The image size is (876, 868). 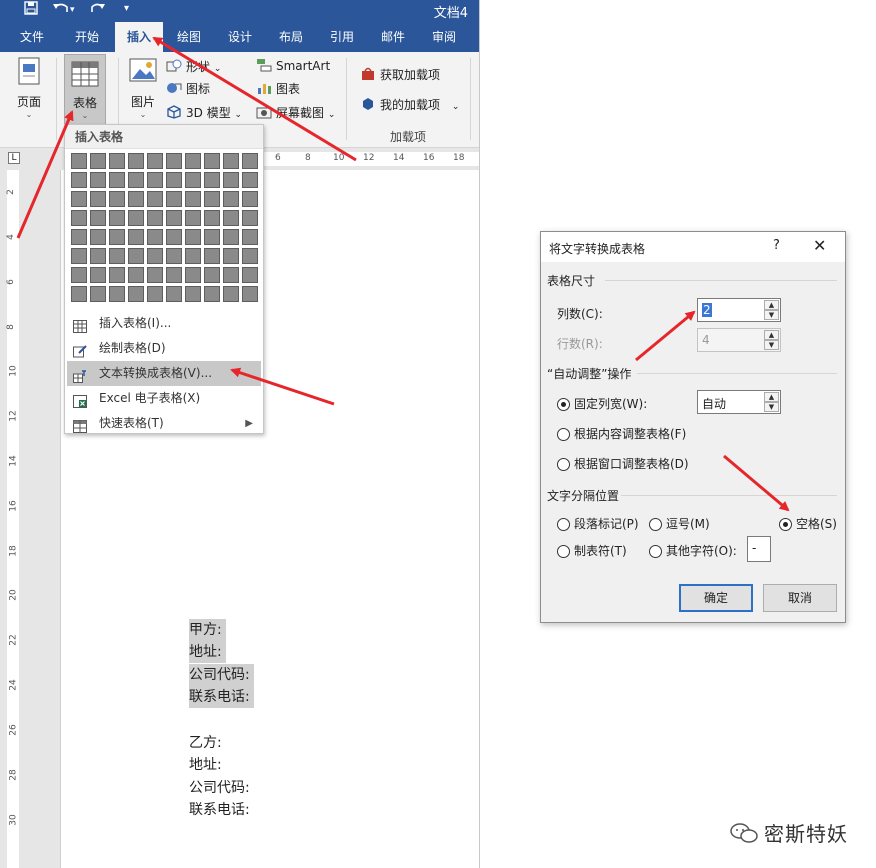 I want to click on cancel-button: 取消, so click(x=800, y=598).